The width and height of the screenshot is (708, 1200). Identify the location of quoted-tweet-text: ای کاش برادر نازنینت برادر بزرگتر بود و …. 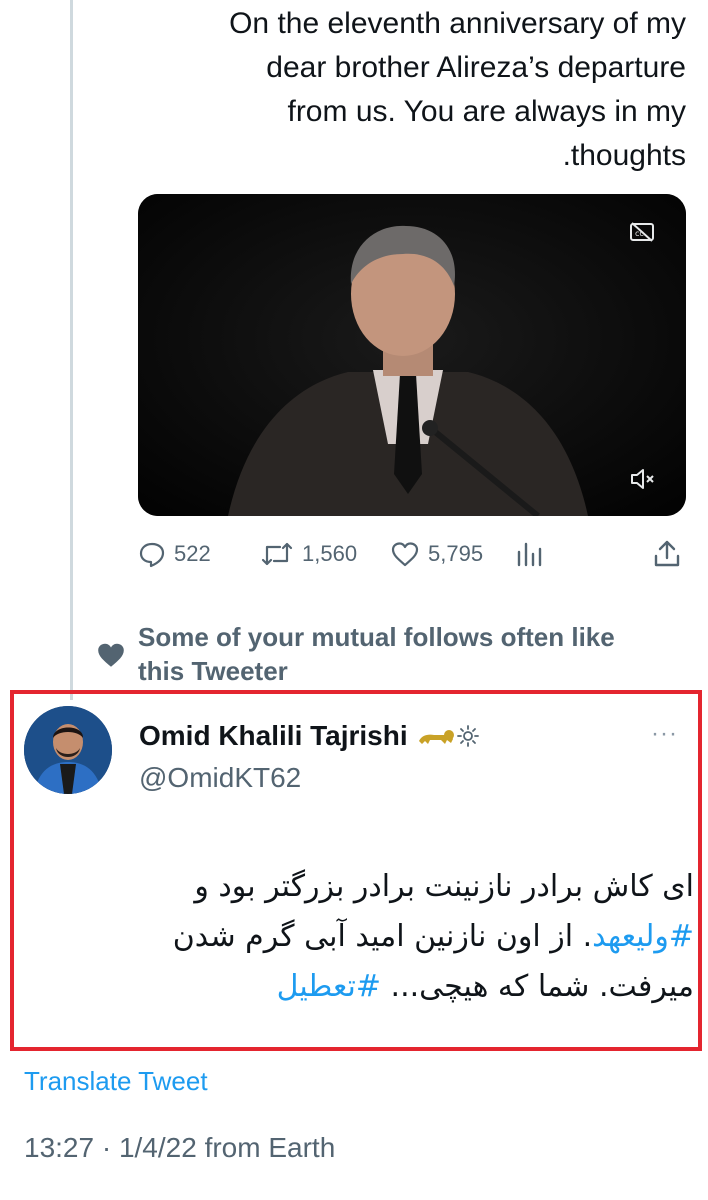
(374, 937).